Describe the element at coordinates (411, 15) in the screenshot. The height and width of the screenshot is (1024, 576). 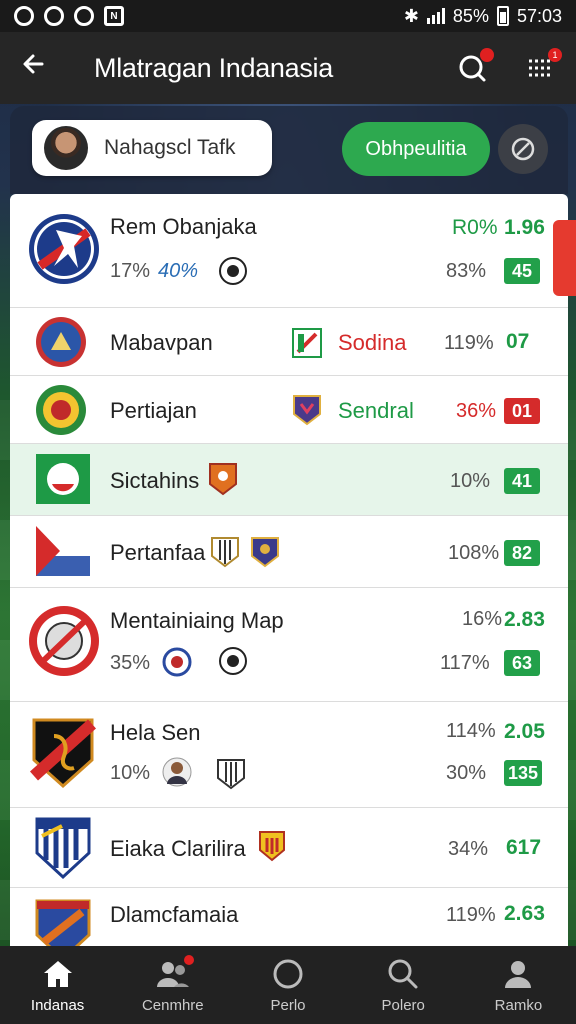
I see `bluetooth-icon: ✱` at that location.